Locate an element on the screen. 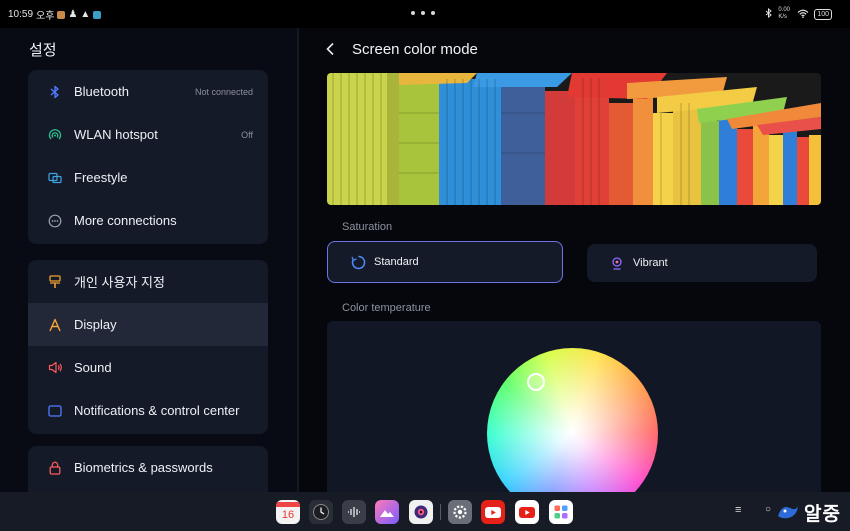 This screenshot has height=531, width=850. network-speed: 0.00 K/s is located at coordinates (784, 13).